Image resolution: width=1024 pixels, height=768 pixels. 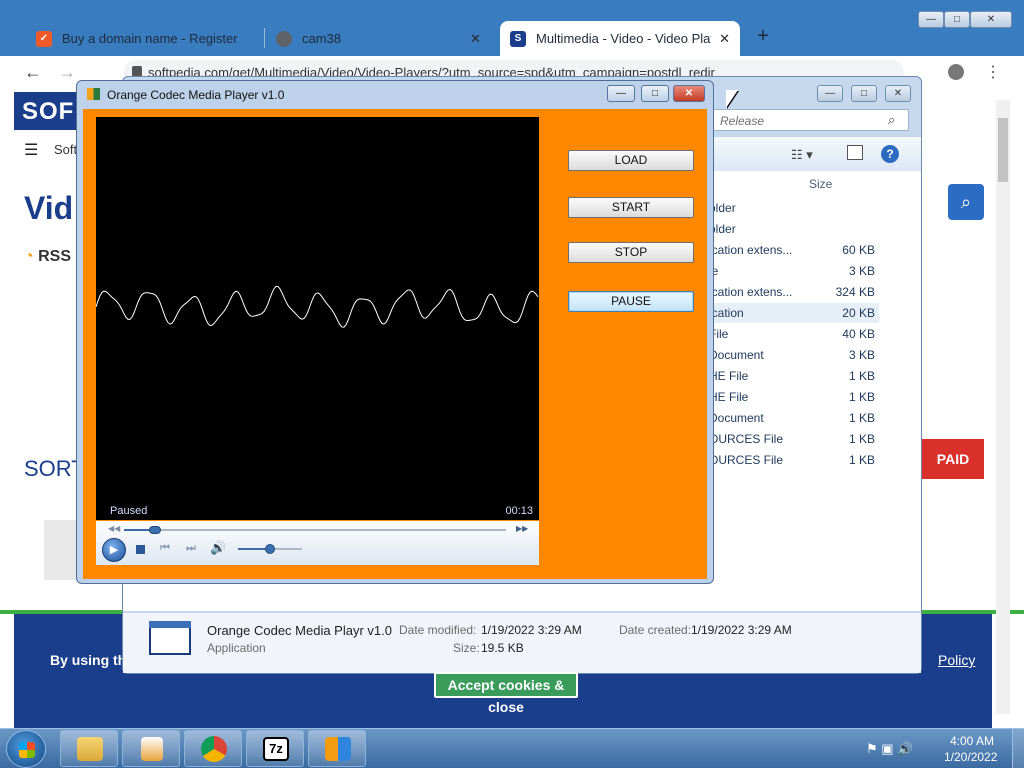 I want to click on hamburger-menu-icon: ☰, so click(x=31, y=150).